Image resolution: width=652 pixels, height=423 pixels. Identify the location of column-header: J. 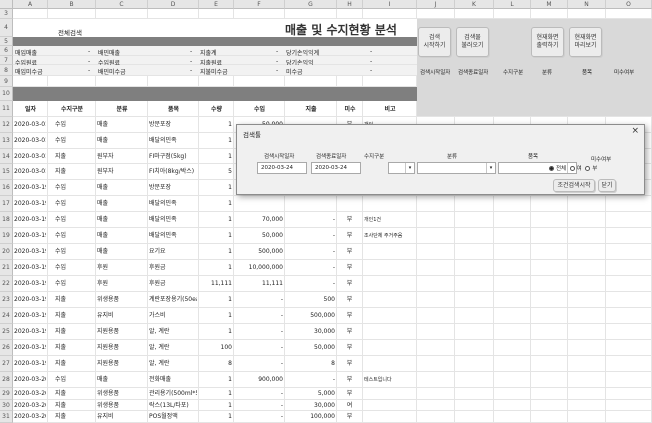
(436, 4).